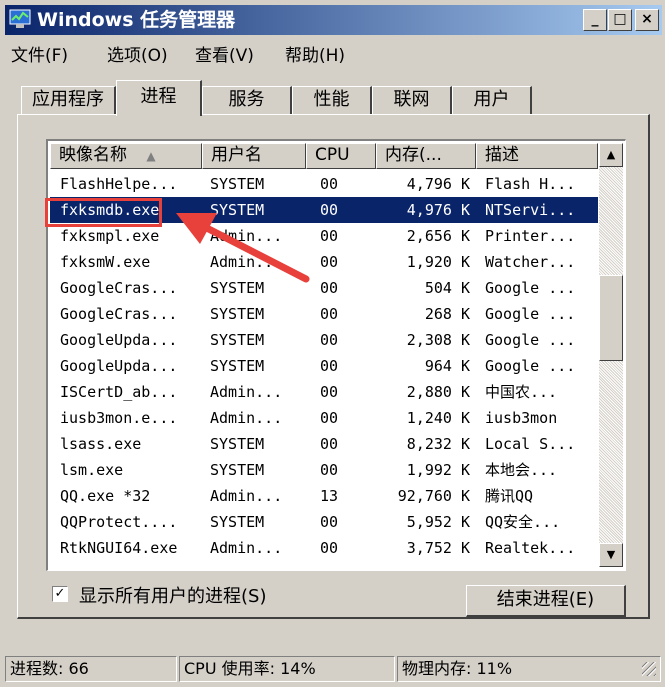  Describe the element at coordinates (159, 98) in the screenshot. I see `tab-processes: 进程` at that location.